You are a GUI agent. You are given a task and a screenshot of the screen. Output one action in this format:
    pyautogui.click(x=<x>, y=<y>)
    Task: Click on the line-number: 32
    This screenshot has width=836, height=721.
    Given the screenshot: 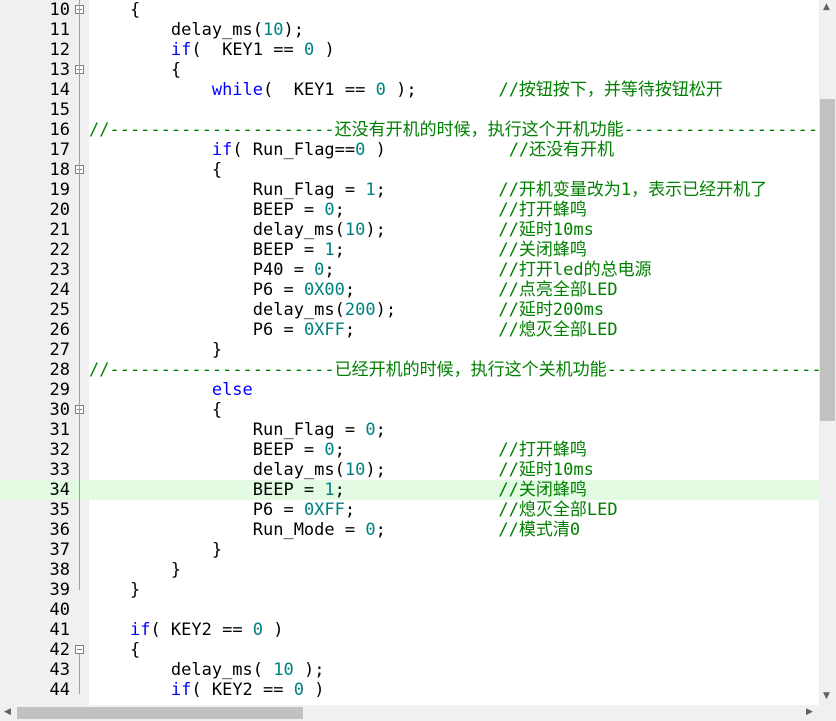 What is the action you would take?
    pyautogui.click(x=59, y=450)
    